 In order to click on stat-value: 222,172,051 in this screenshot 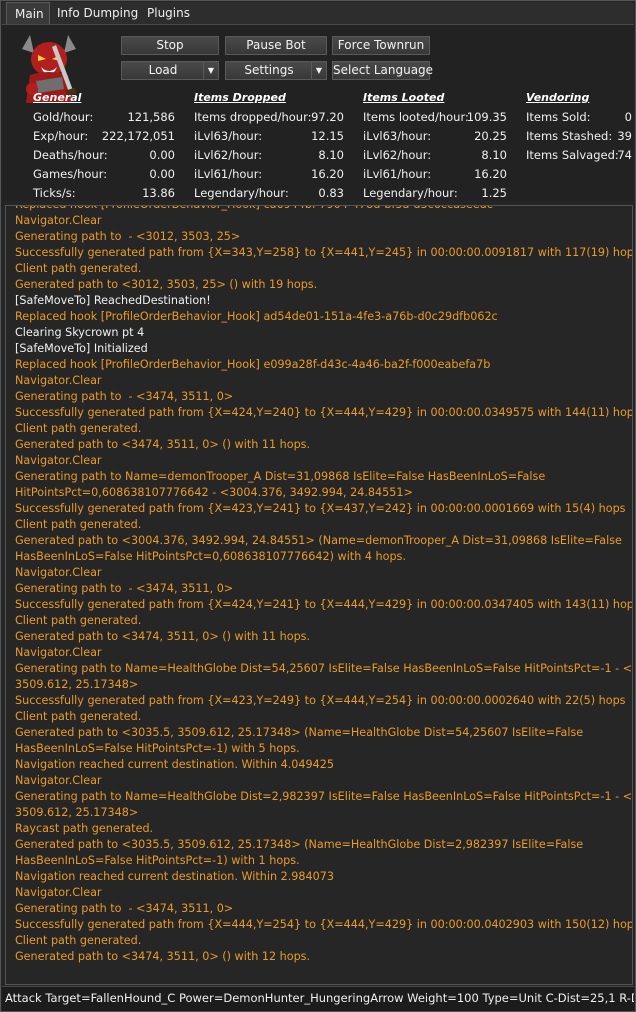, I will do `click(138, 136)`.